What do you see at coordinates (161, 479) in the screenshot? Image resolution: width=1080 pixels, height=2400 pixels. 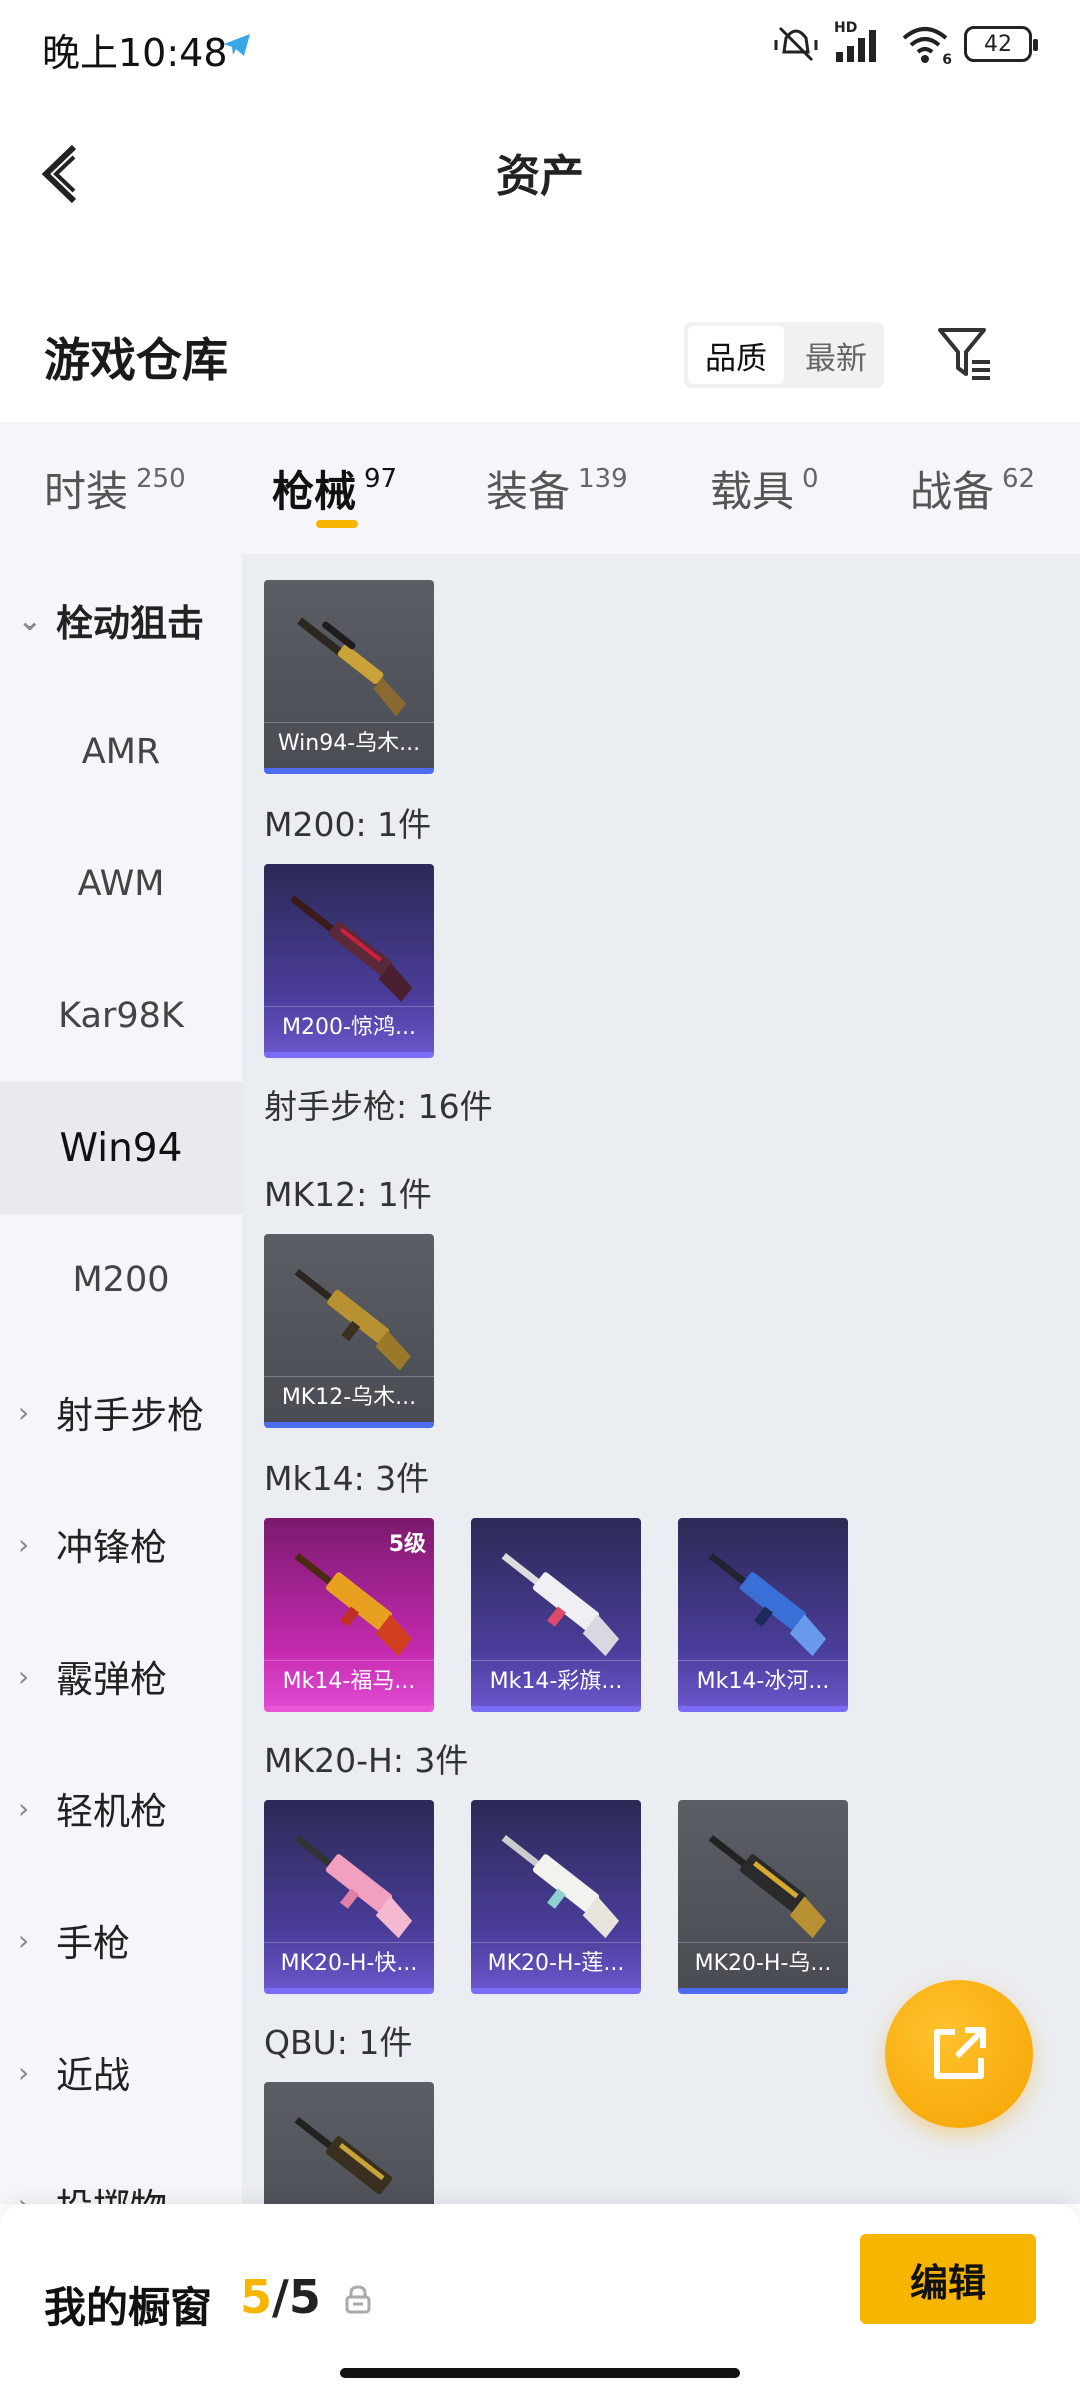 I see `tab-count: 250` at bounding box center [161, 479].